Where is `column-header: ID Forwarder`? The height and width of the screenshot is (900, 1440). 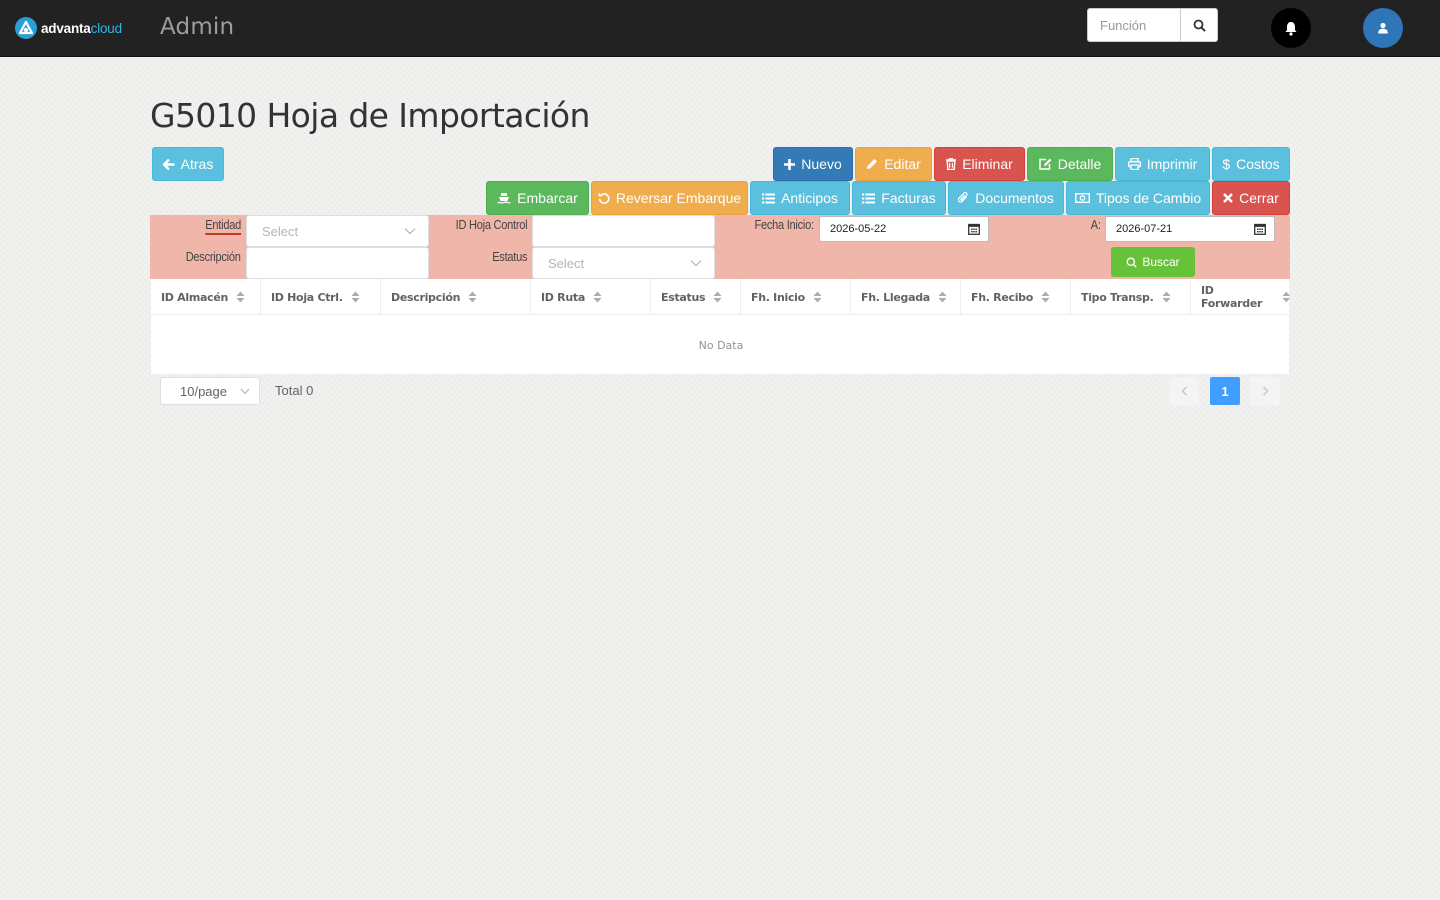 column-header: ID Forwarder is located at coordinates (1241, 297).